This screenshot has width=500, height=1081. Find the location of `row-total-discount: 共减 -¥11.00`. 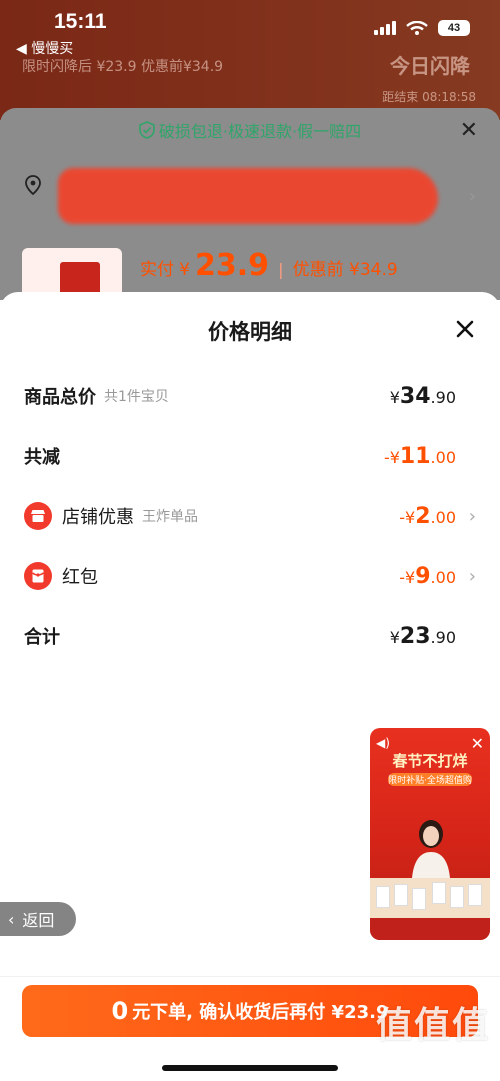

row-total-discount: 共减 -¥11.00 is located at coordinates (250, 456).